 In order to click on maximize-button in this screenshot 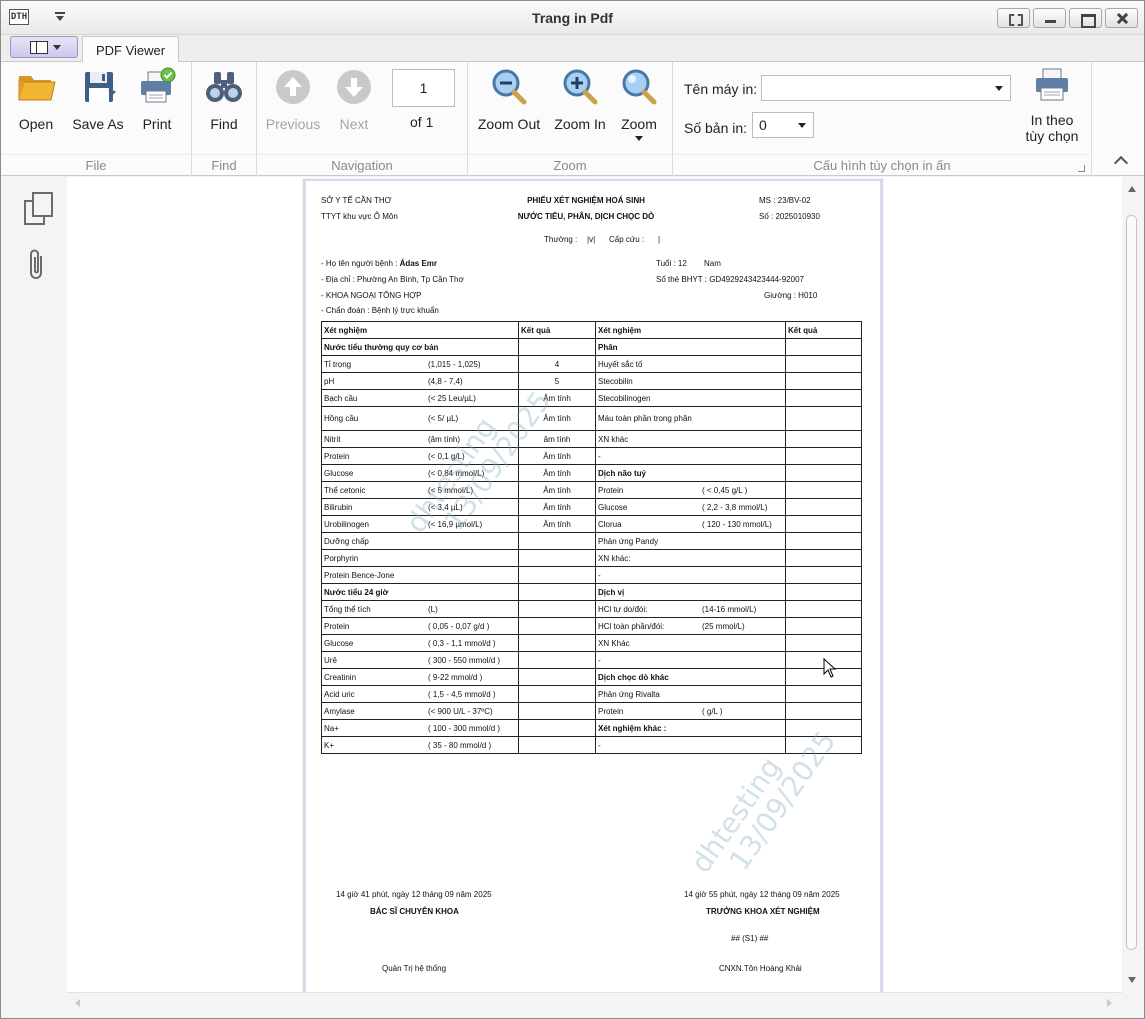, I will do `click(1085, 18)`.